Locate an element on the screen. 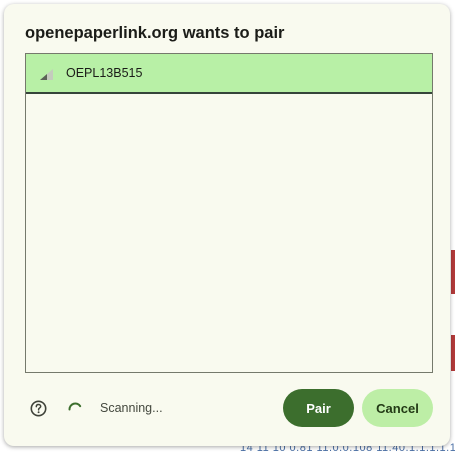  dialog-title: openepaperlink.org wants to pair is located at coordinates (155, 33).